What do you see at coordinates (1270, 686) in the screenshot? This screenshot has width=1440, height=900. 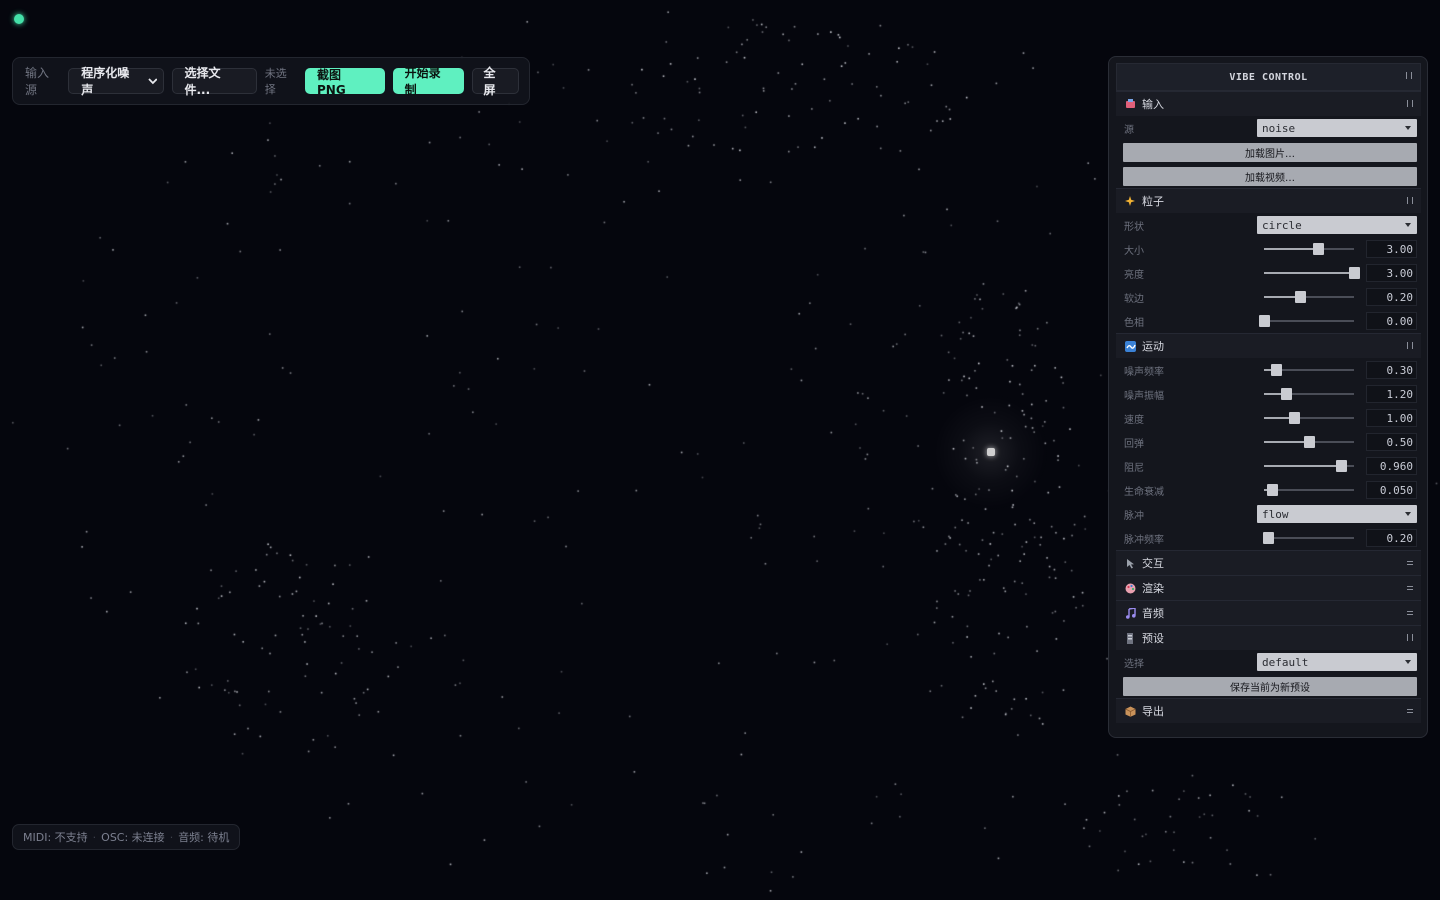 I see `save-preset-button: 保存当前为新预设` at bounding box center [1270, 686].